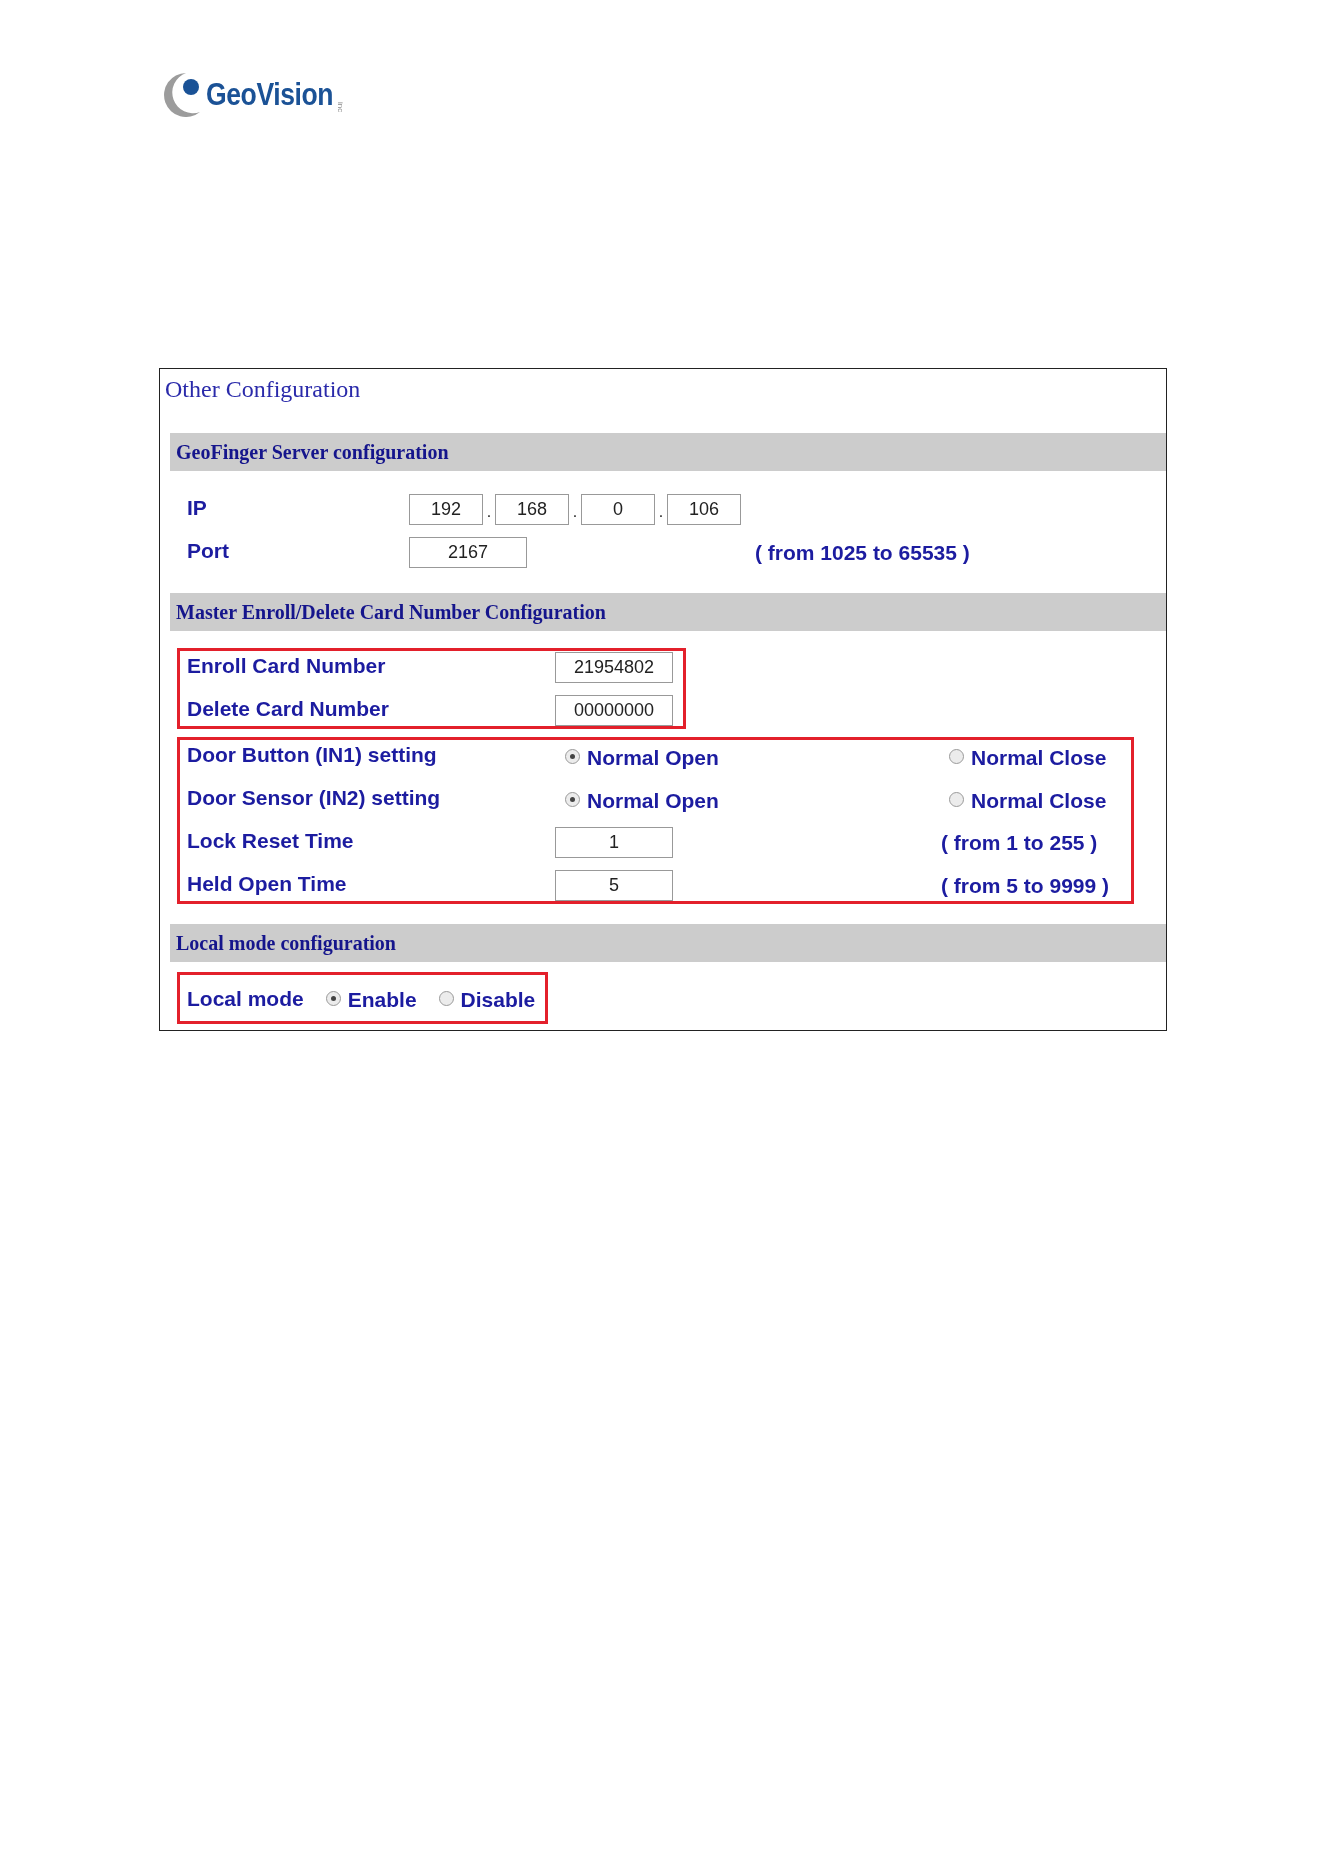 Image resolution: width=1324 pixels, height=1872 pixels. I want to click on range-hint: ( from 1 to 255 ), so click(1019, 842).